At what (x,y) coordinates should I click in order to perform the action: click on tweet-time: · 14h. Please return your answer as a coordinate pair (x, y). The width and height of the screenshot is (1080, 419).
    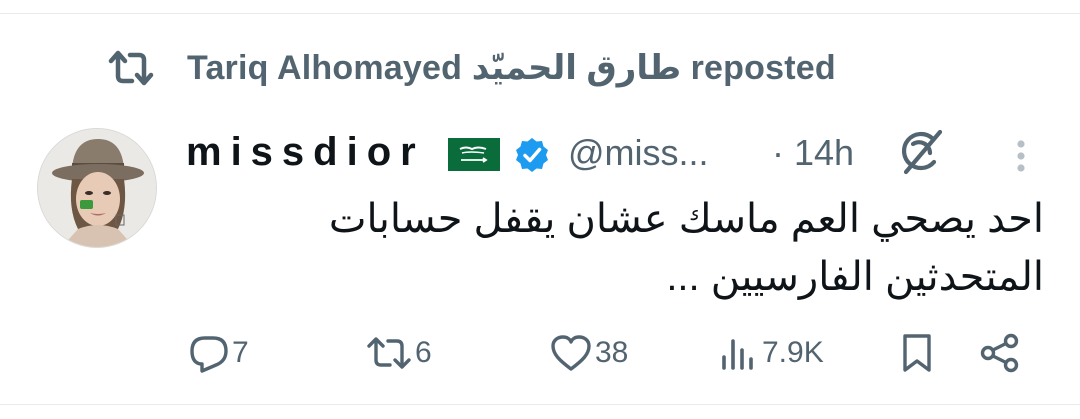
    Looking at the image, I should click on (813, 153).